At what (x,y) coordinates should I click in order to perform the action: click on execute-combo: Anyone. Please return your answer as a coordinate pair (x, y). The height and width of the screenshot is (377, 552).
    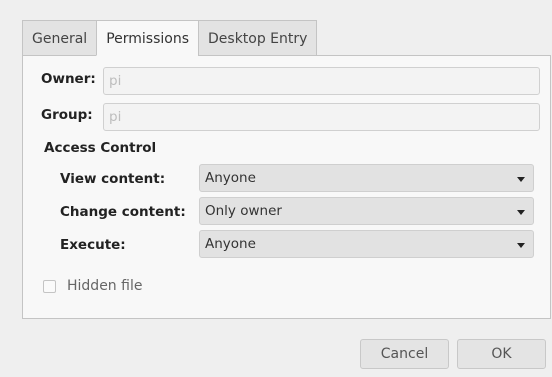
    Looking at the image, I should click on (366, 244).